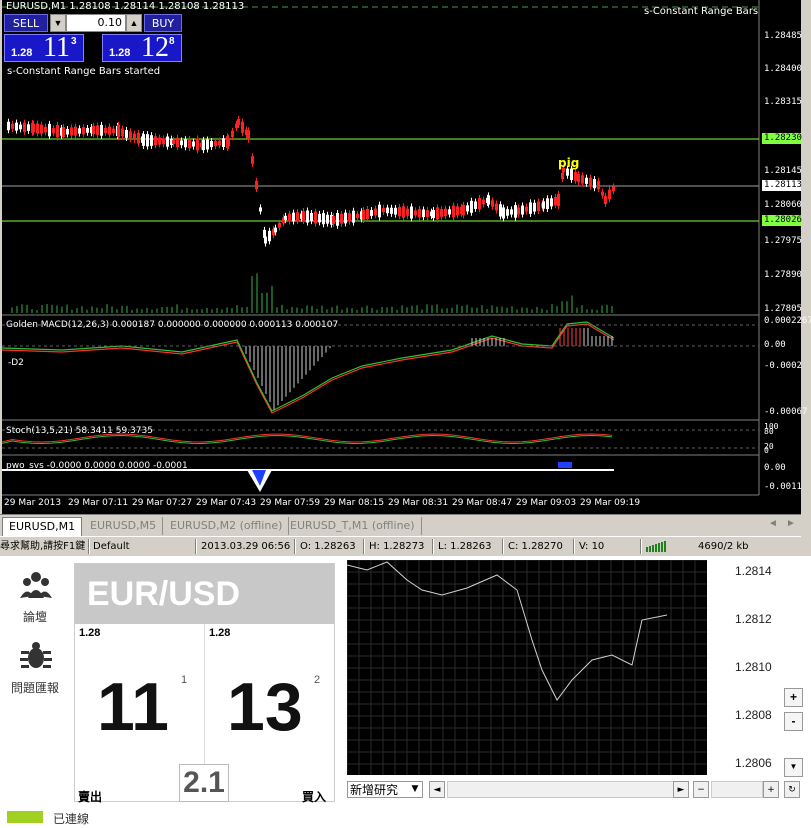 The width and height of the screenshot is (811, 828). Describe the element at coordinates (204, 783) in the screenshot. I see `spread-value: 2.1` at that location.